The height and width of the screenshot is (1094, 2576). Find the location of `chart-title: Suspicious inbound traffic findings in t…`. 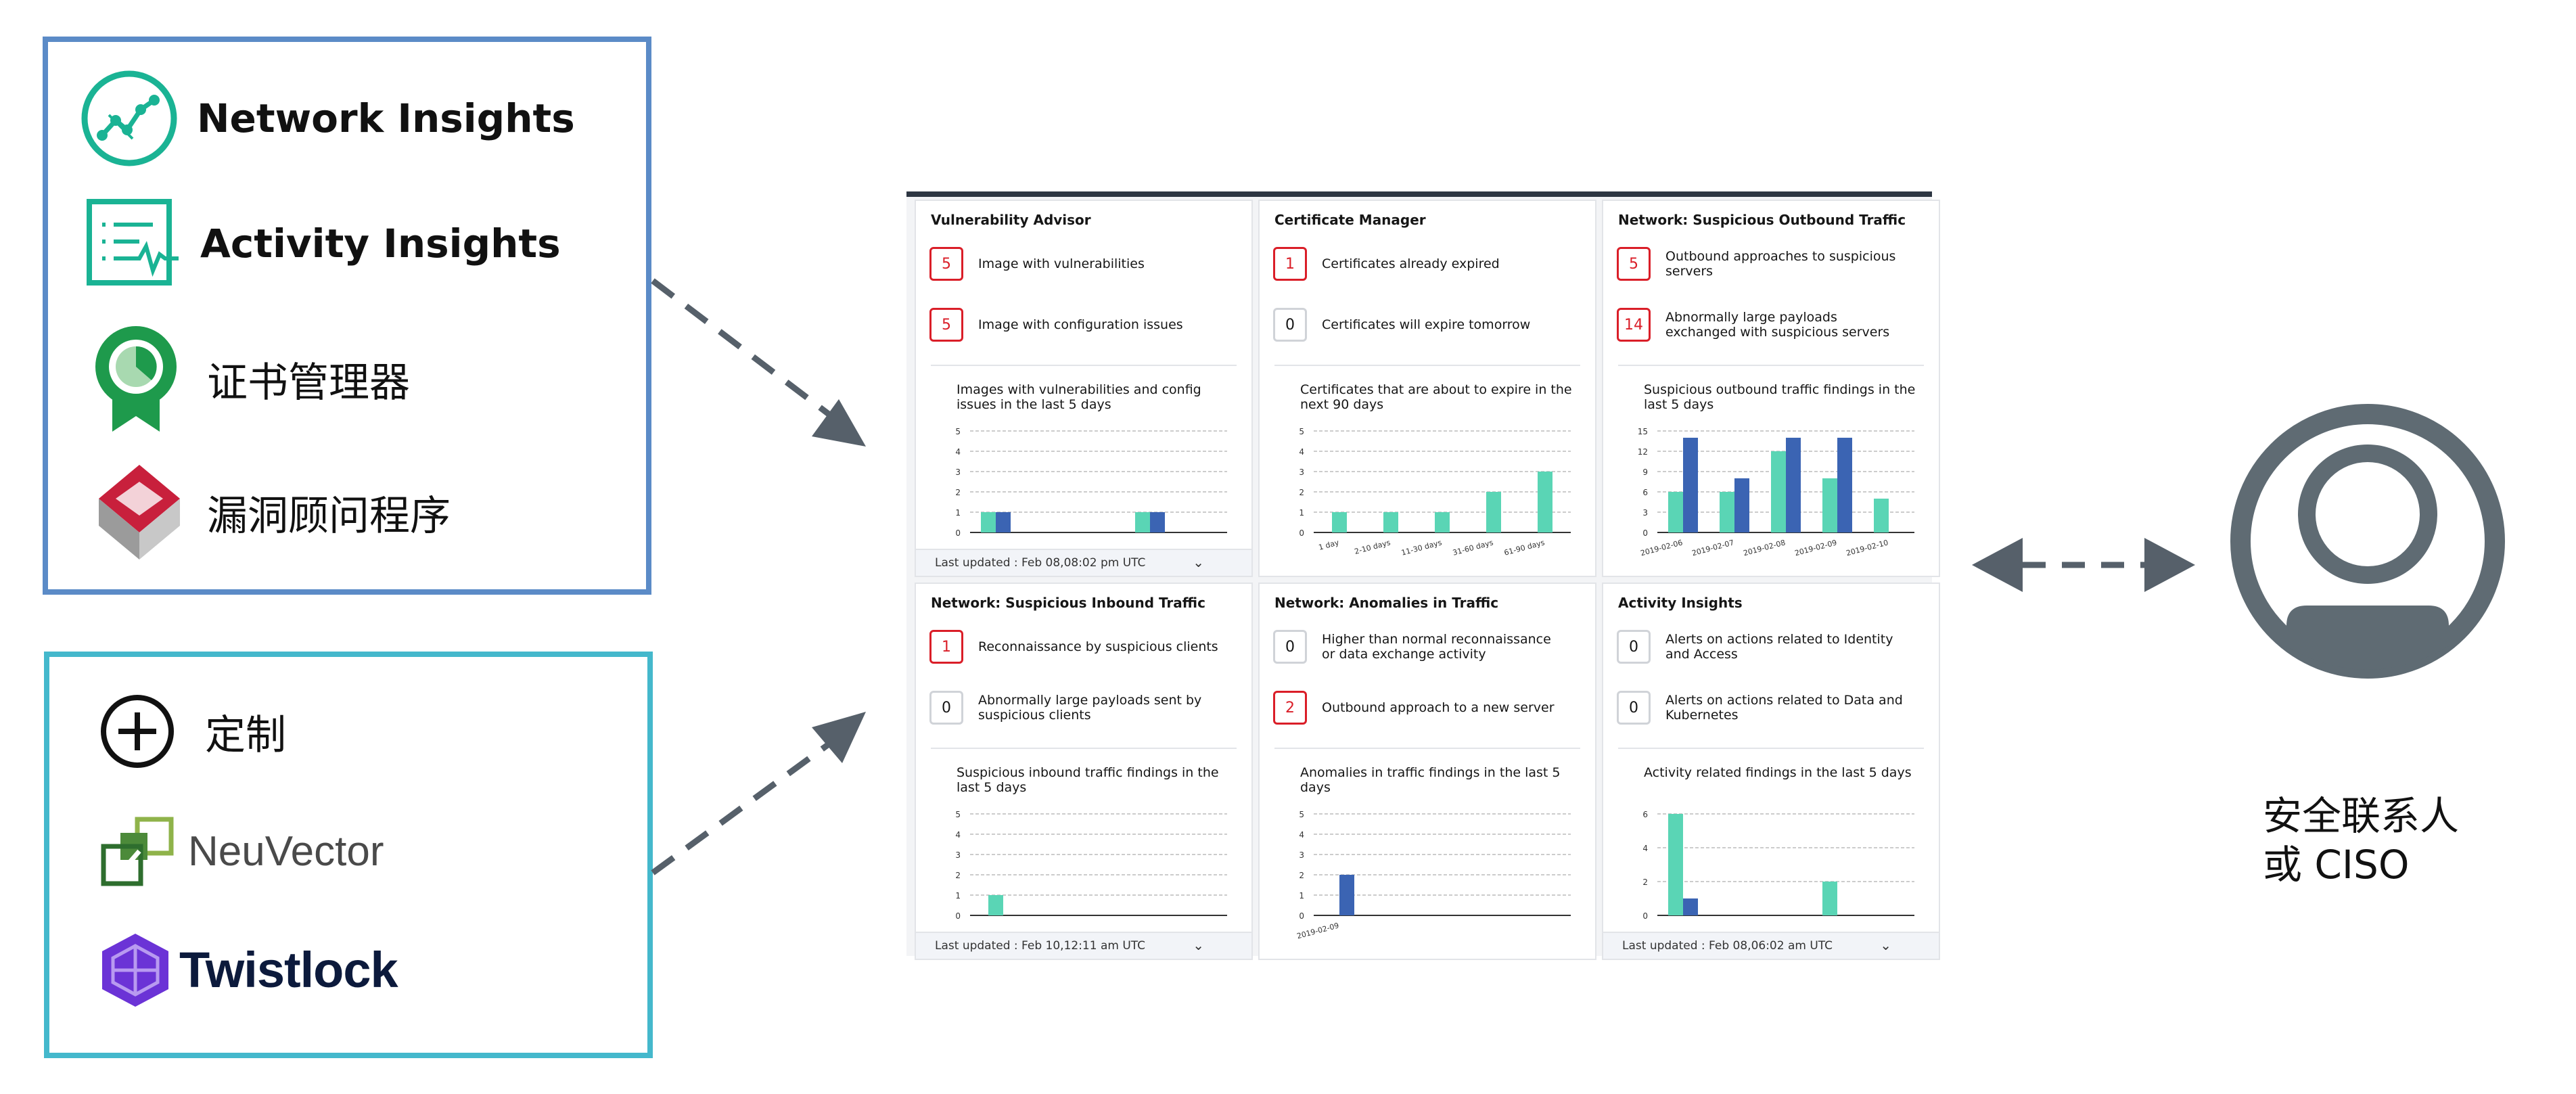

chart-title: Suspicious inbound traffic findings in t… is located at coordinates (1088, 780).